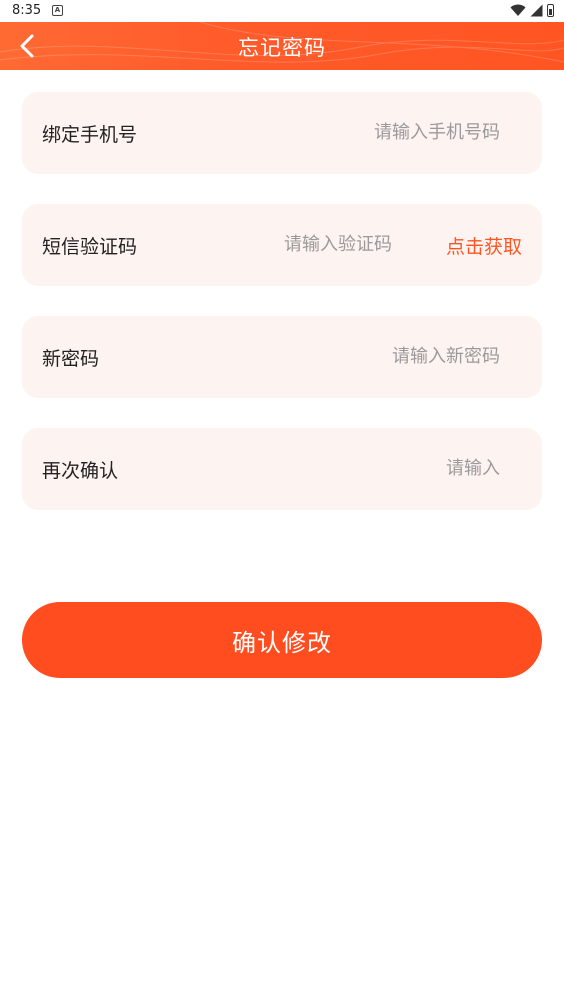  What do you see at coordinates (71, 359) in the screenshot?
I see `new-password-label: 新密码` at bounding box center [71, 359].